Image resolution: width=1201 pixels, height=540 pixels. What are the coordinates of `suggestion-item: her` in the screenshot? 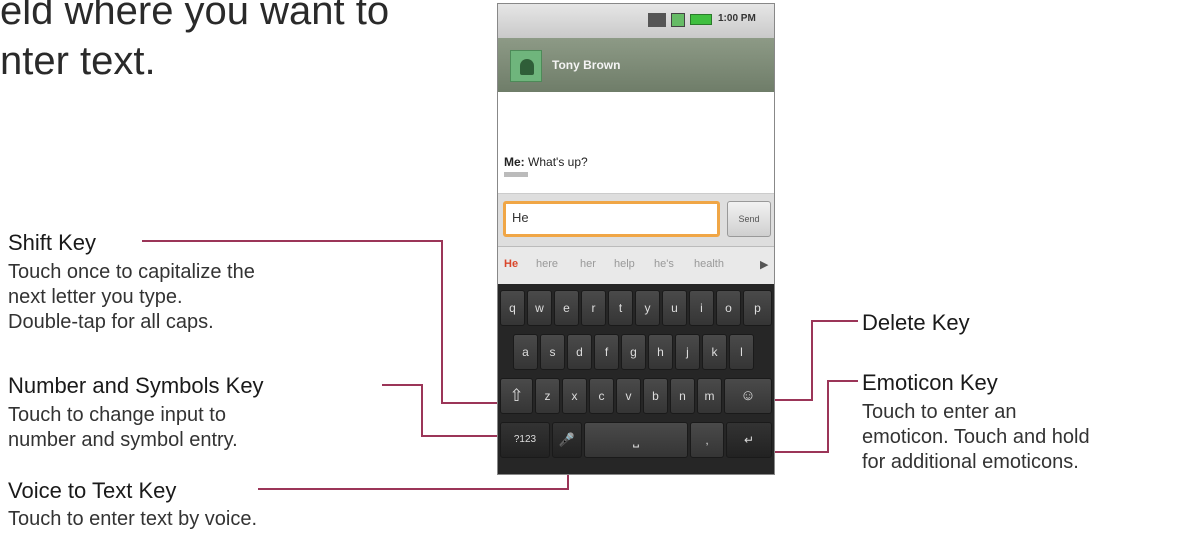 It's located at (588, 264).